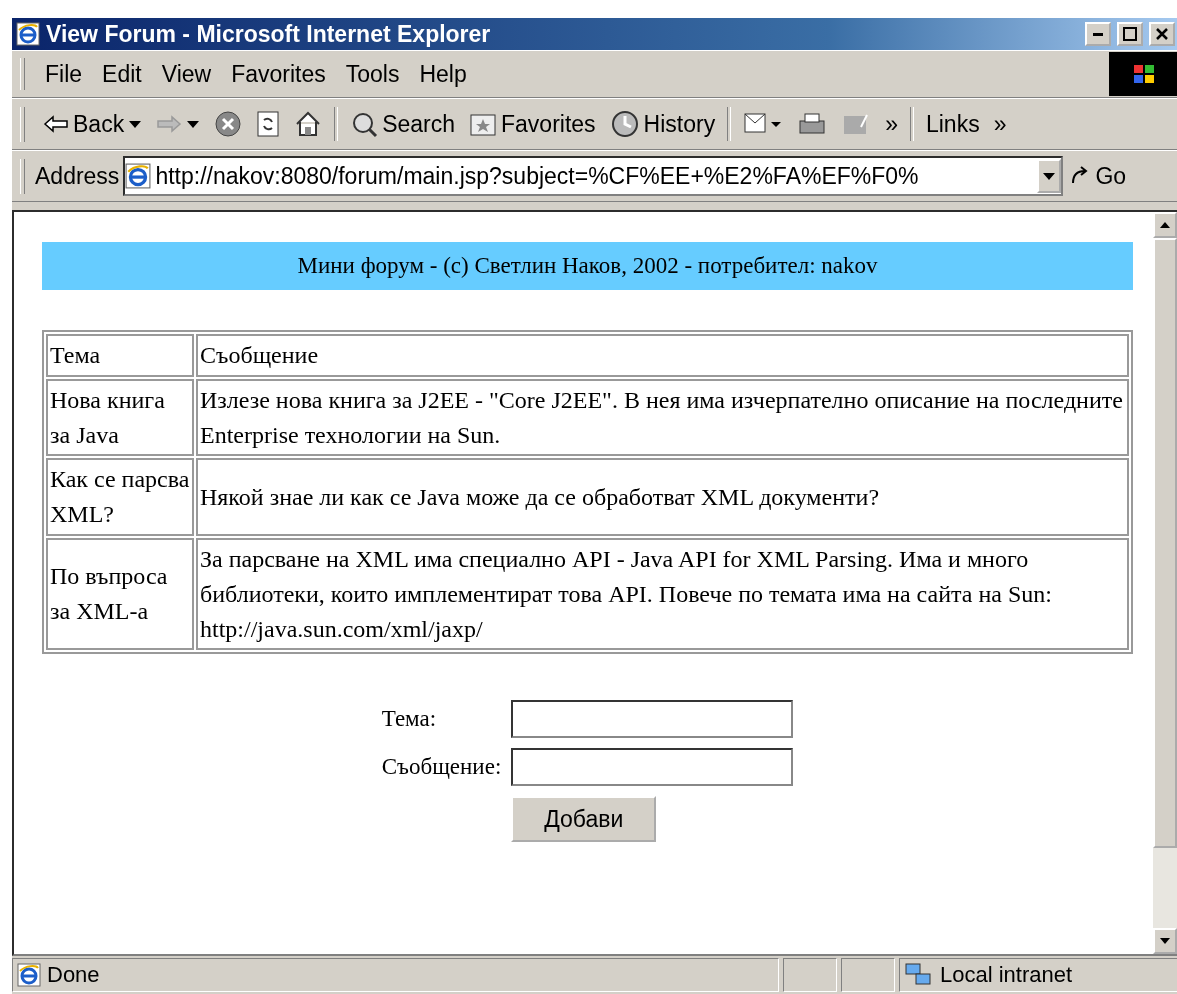 The width and height of the screenshot is (1177, 994). What do you see at coordinates (587, 266) in the screenshot?
I see `page-header: Мини форум - (c) Светлин Наков, 2002 - потребител: nakov` at bounding box center [587, 266].